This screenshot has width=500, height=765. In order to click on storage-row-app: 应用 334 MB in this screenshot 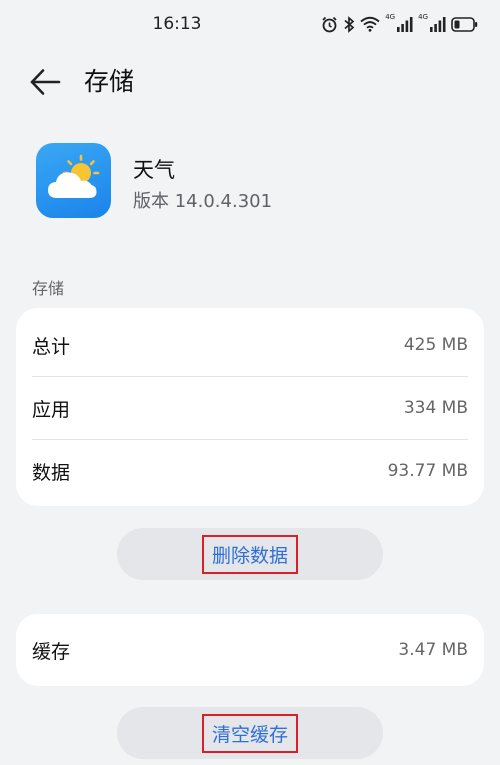, I will do `click(250, 408)`.